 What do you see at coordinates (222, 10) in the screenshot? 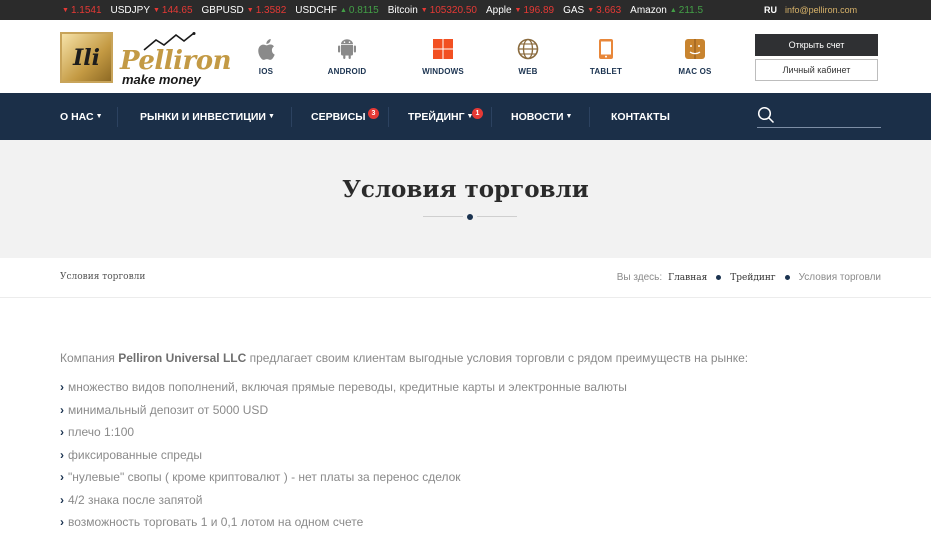
I see `ticker-symbol: GBPUSD` at bounding box center [222, 10].